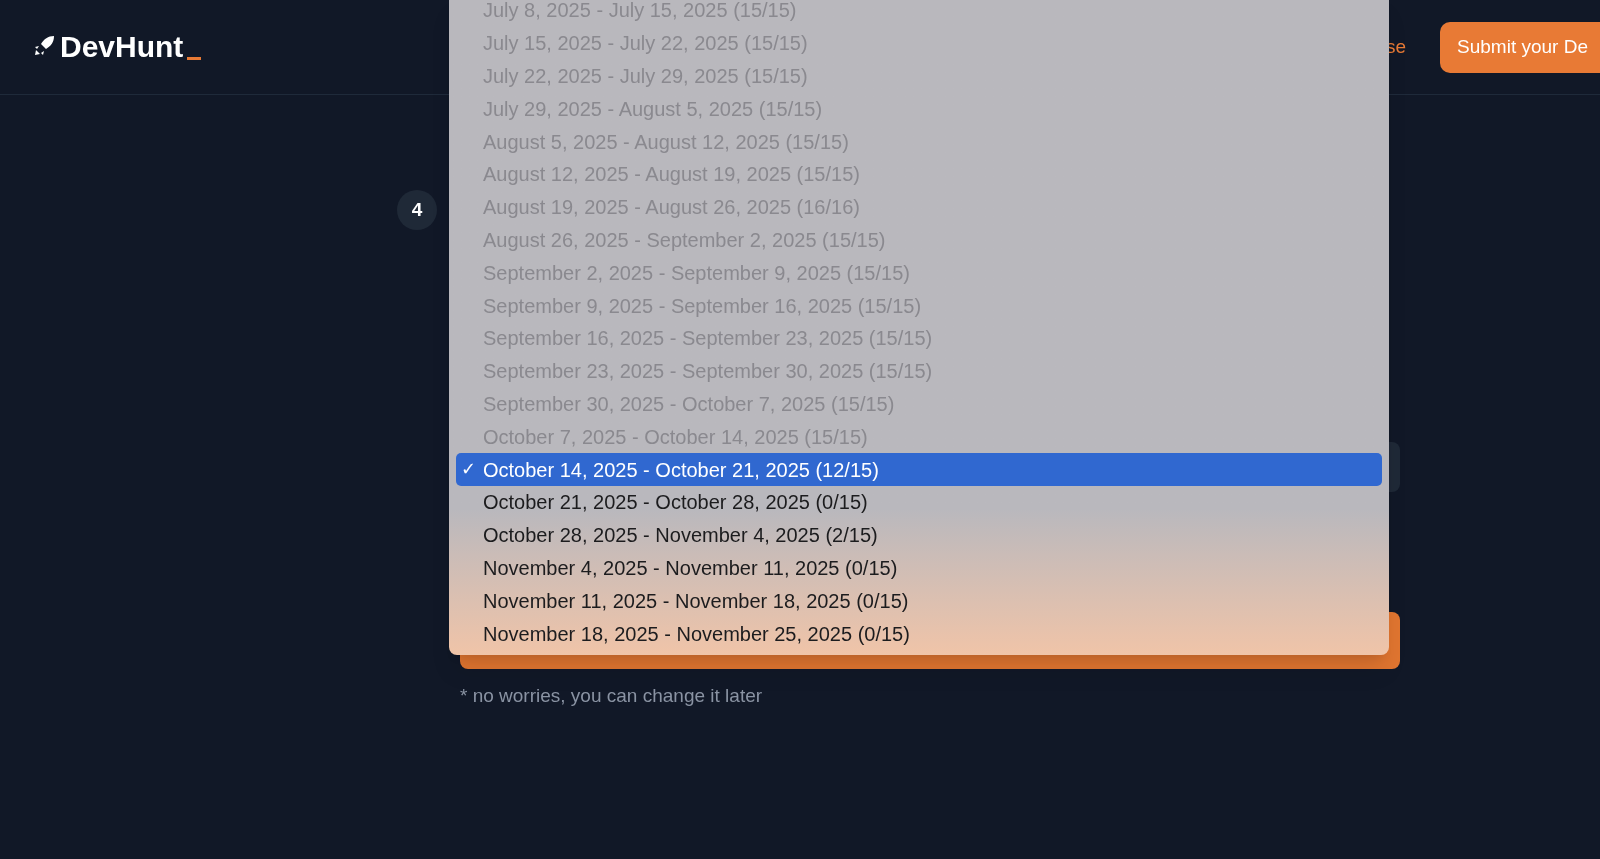 The height and width of the screenshot is (859, 1600). Describe the element at coordinates (919, 633) in the screenshot. I see `dropdown-option: November 18, 2025 - November 25, 2025 (0/15)` at that location.